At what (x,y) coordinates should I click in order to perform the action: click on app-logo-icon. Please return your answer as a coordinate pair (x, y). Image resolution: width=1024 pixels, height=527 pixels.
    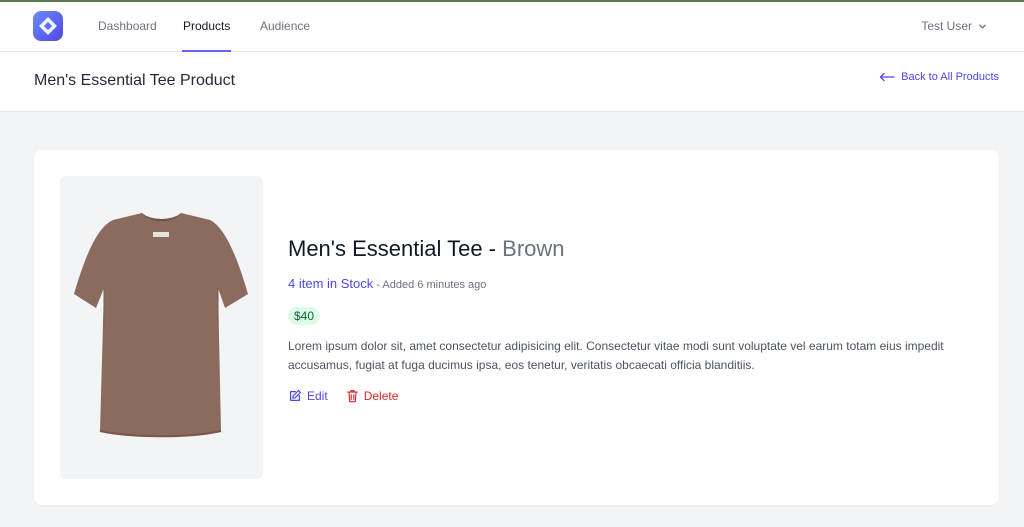
    Looking at the image, I should click on (48, 26).